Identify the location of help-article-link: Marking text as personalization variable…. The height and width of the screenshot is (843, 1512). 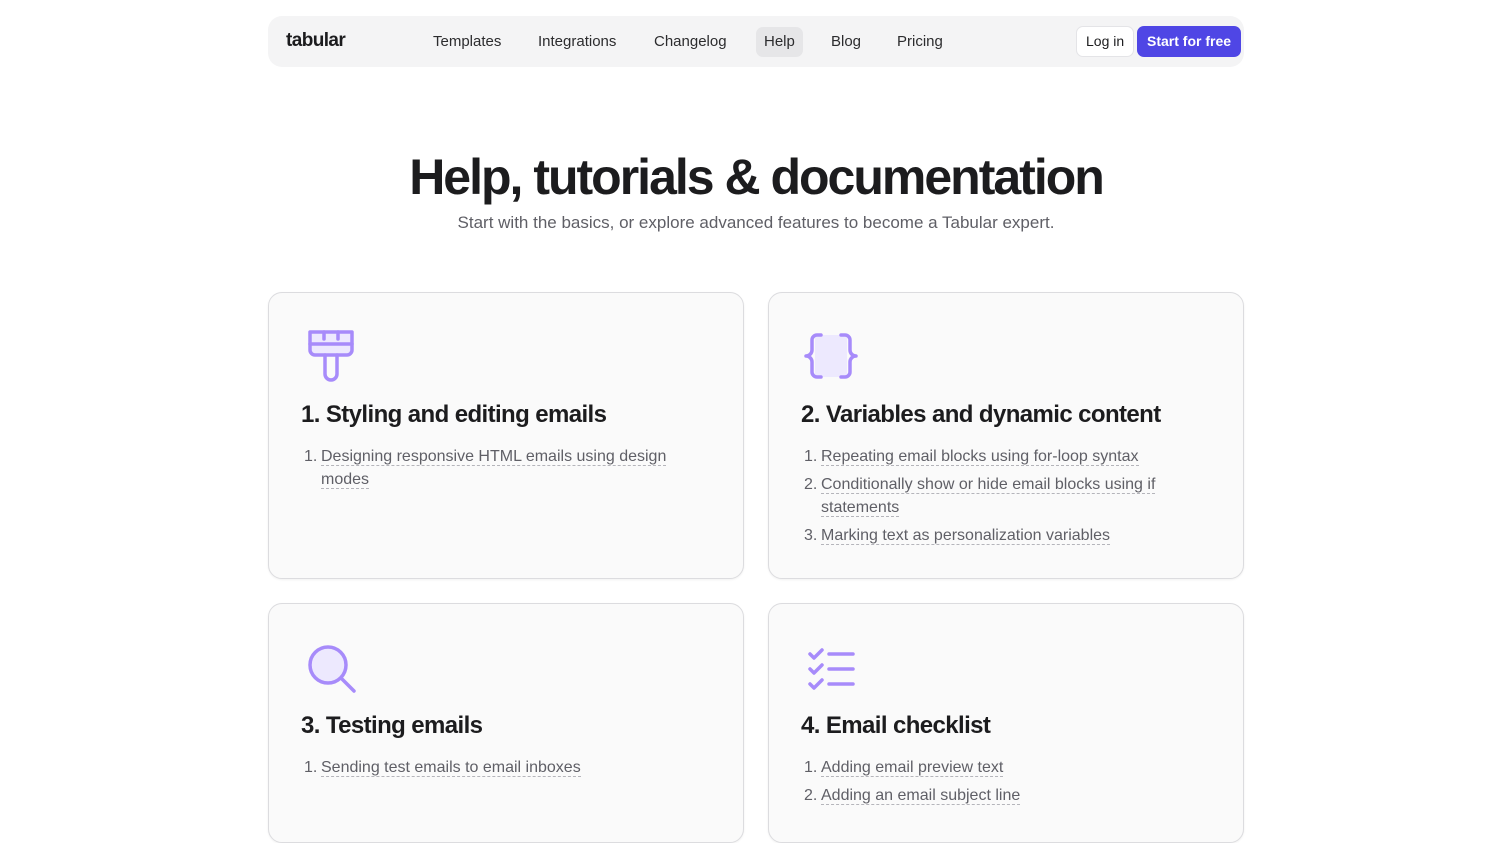
(966, 536).